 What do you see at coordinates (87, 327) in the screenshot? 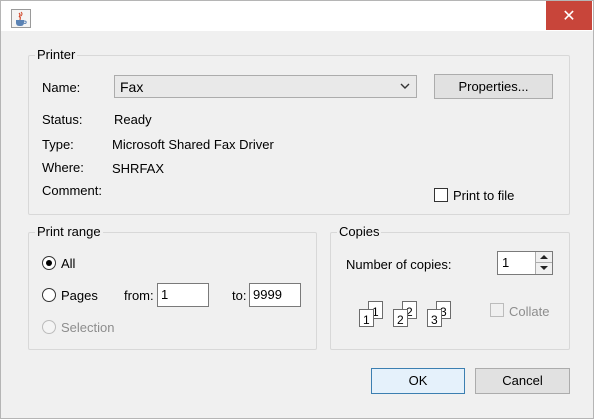
I see `selection-label: Selection` at bounding box center [87, 327].